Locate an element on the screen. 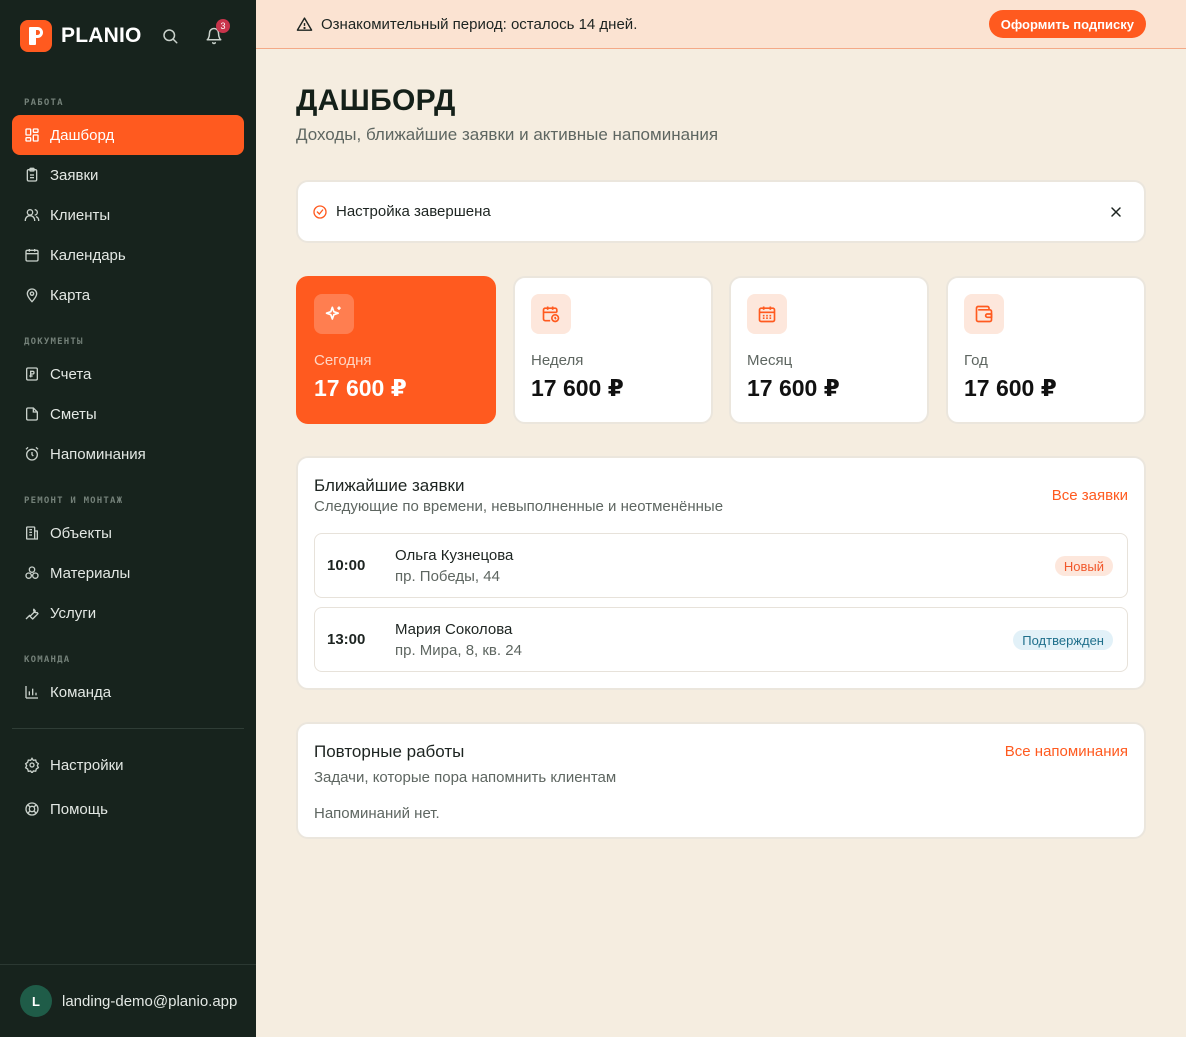  section-label-team: КОМАНДА is located at coordinates (47, 660).